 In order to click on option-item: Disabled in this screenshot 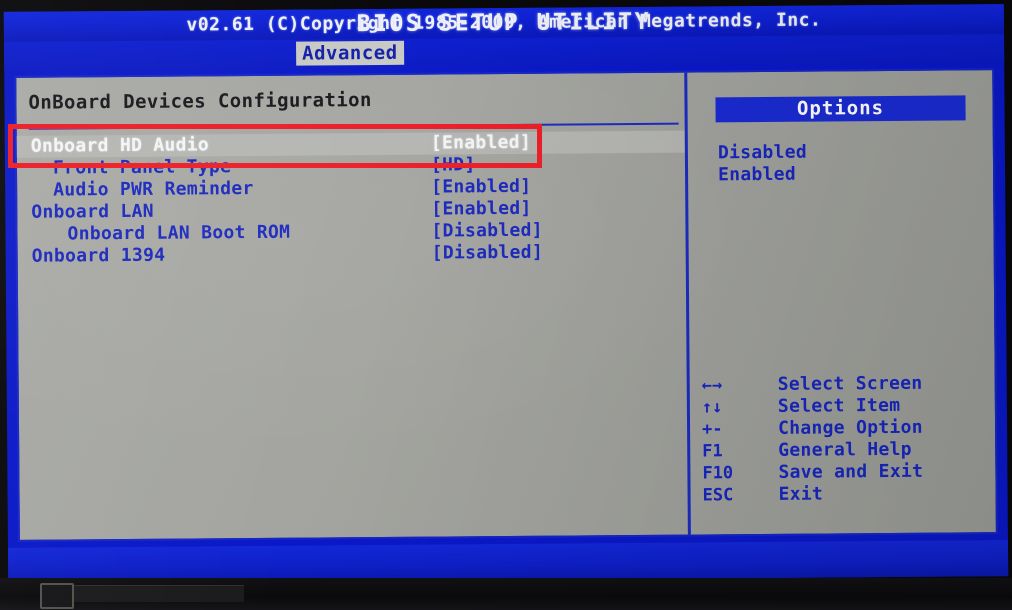, I will do `click(762, 153)`.